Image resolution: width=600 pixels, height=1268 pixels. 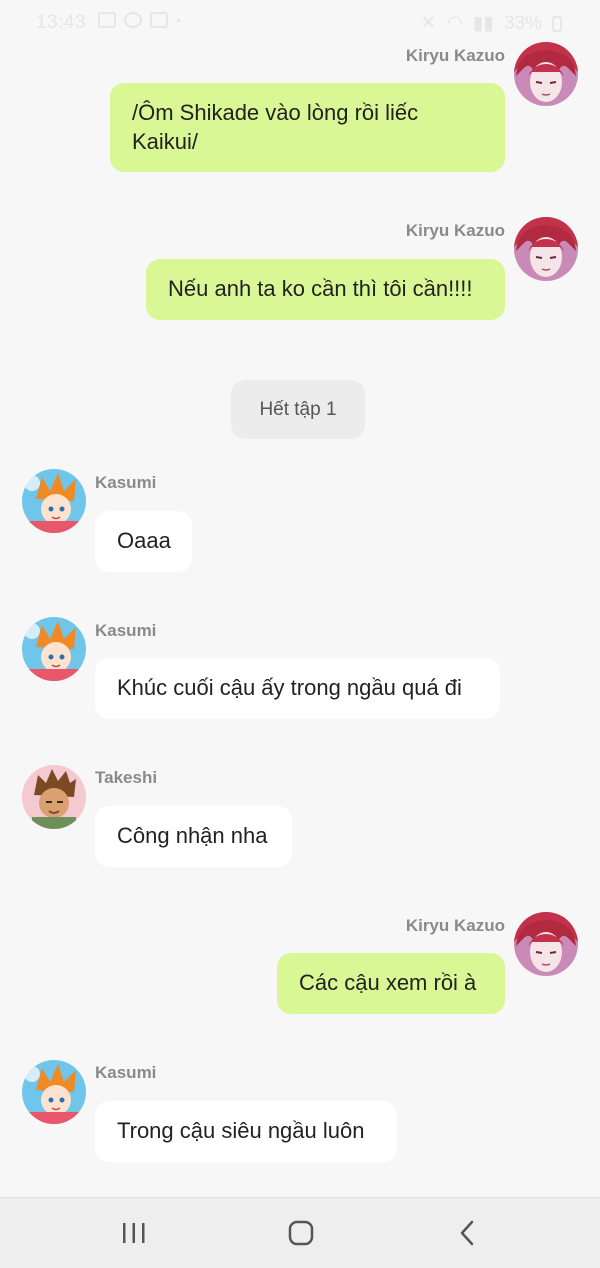 What do you see at coordinates (275, 112) in the screenshot?
I see `message-text-line: /Ôm Shikade vào lòng rồi liếc` at bounding box center [275, 112].